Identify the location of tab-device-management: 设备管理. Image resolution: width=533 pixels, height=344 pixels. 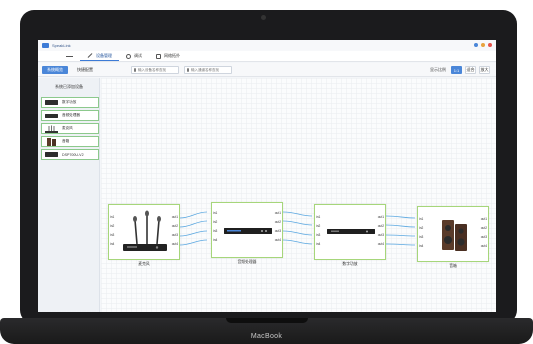
(99, 56).